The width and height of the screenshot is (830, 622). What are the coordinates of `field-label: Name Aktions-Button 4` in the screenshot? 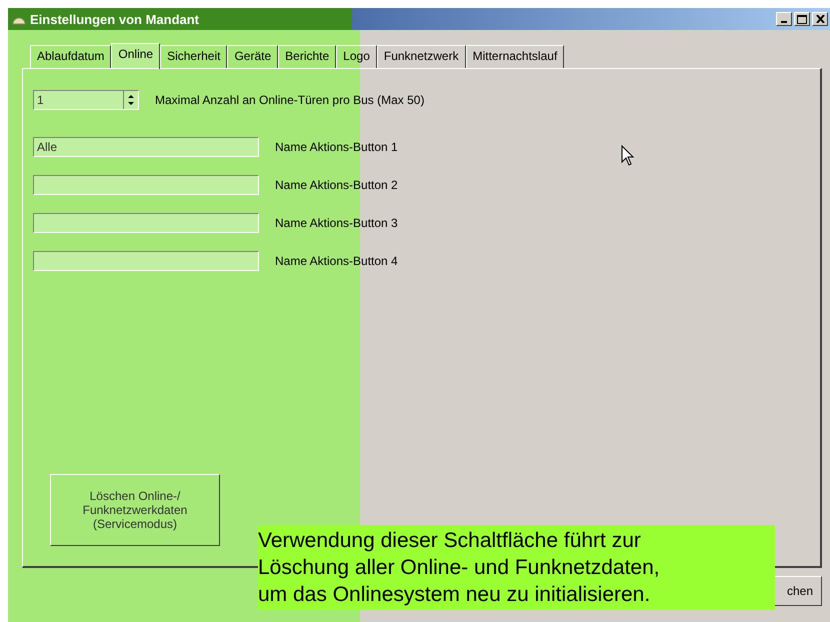 It's located at (336, 261).